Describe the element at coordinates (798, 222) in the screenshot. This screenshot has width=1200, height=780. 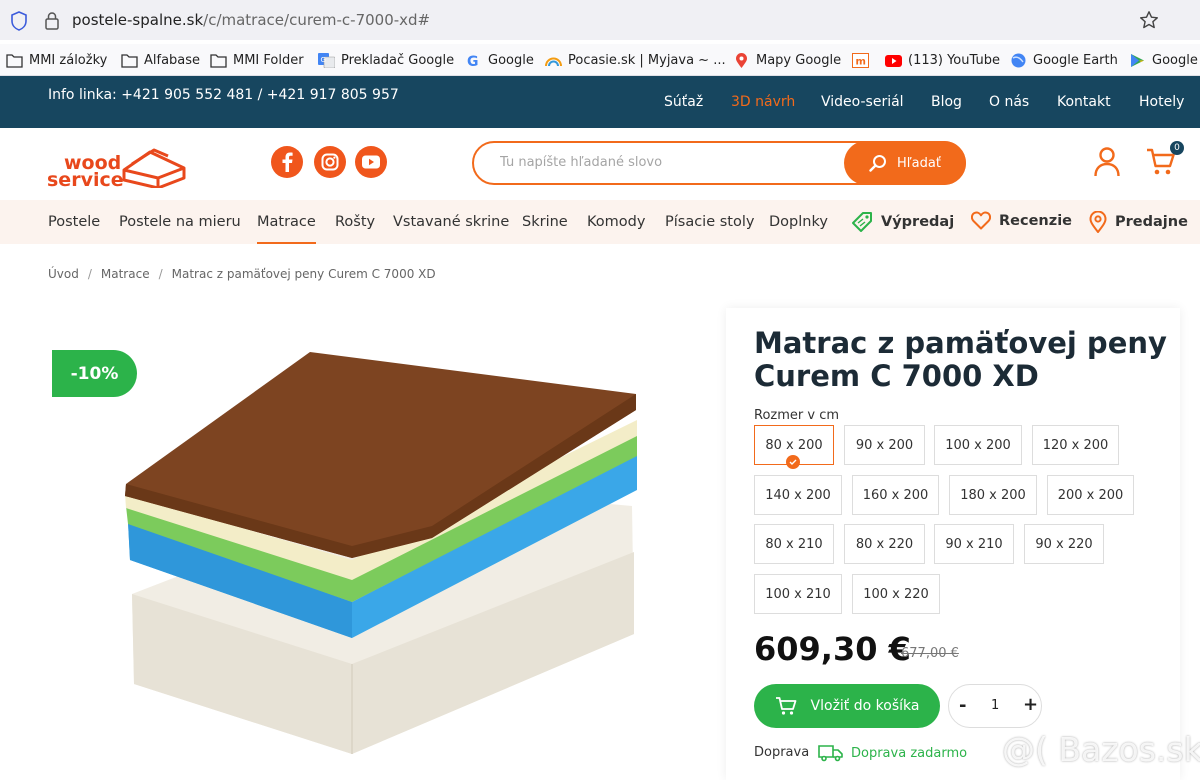
I see `category-doplnky: Doplnky` at that location.